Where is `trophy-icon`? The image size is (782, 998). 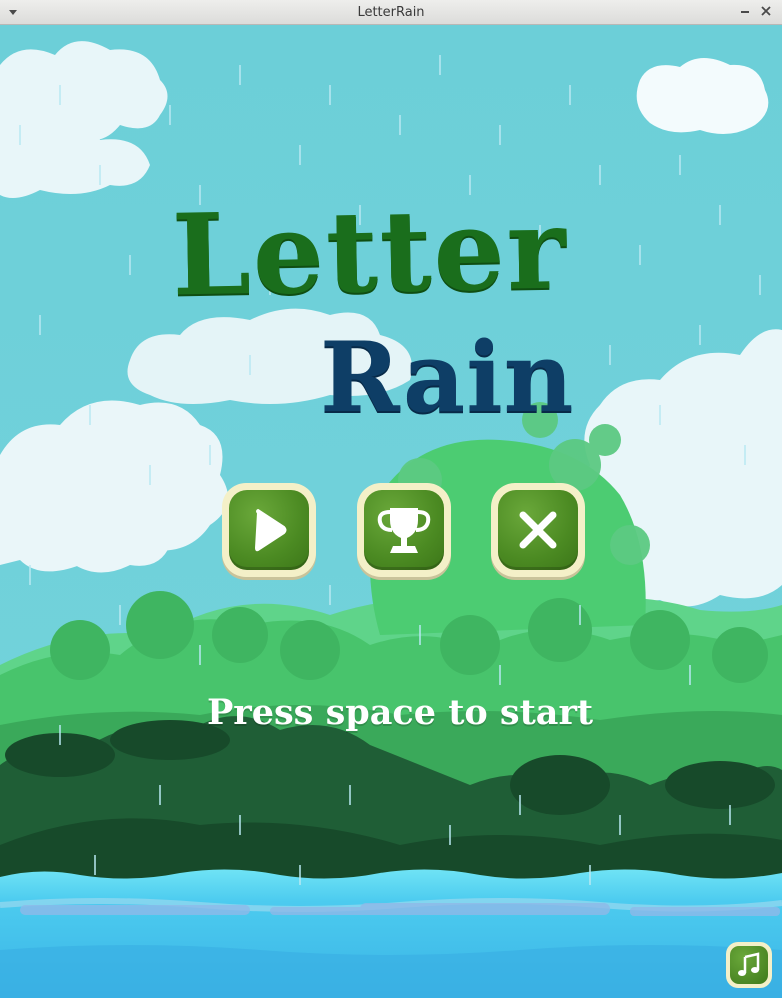
trophy-icon is located at coordinates (404, 530).